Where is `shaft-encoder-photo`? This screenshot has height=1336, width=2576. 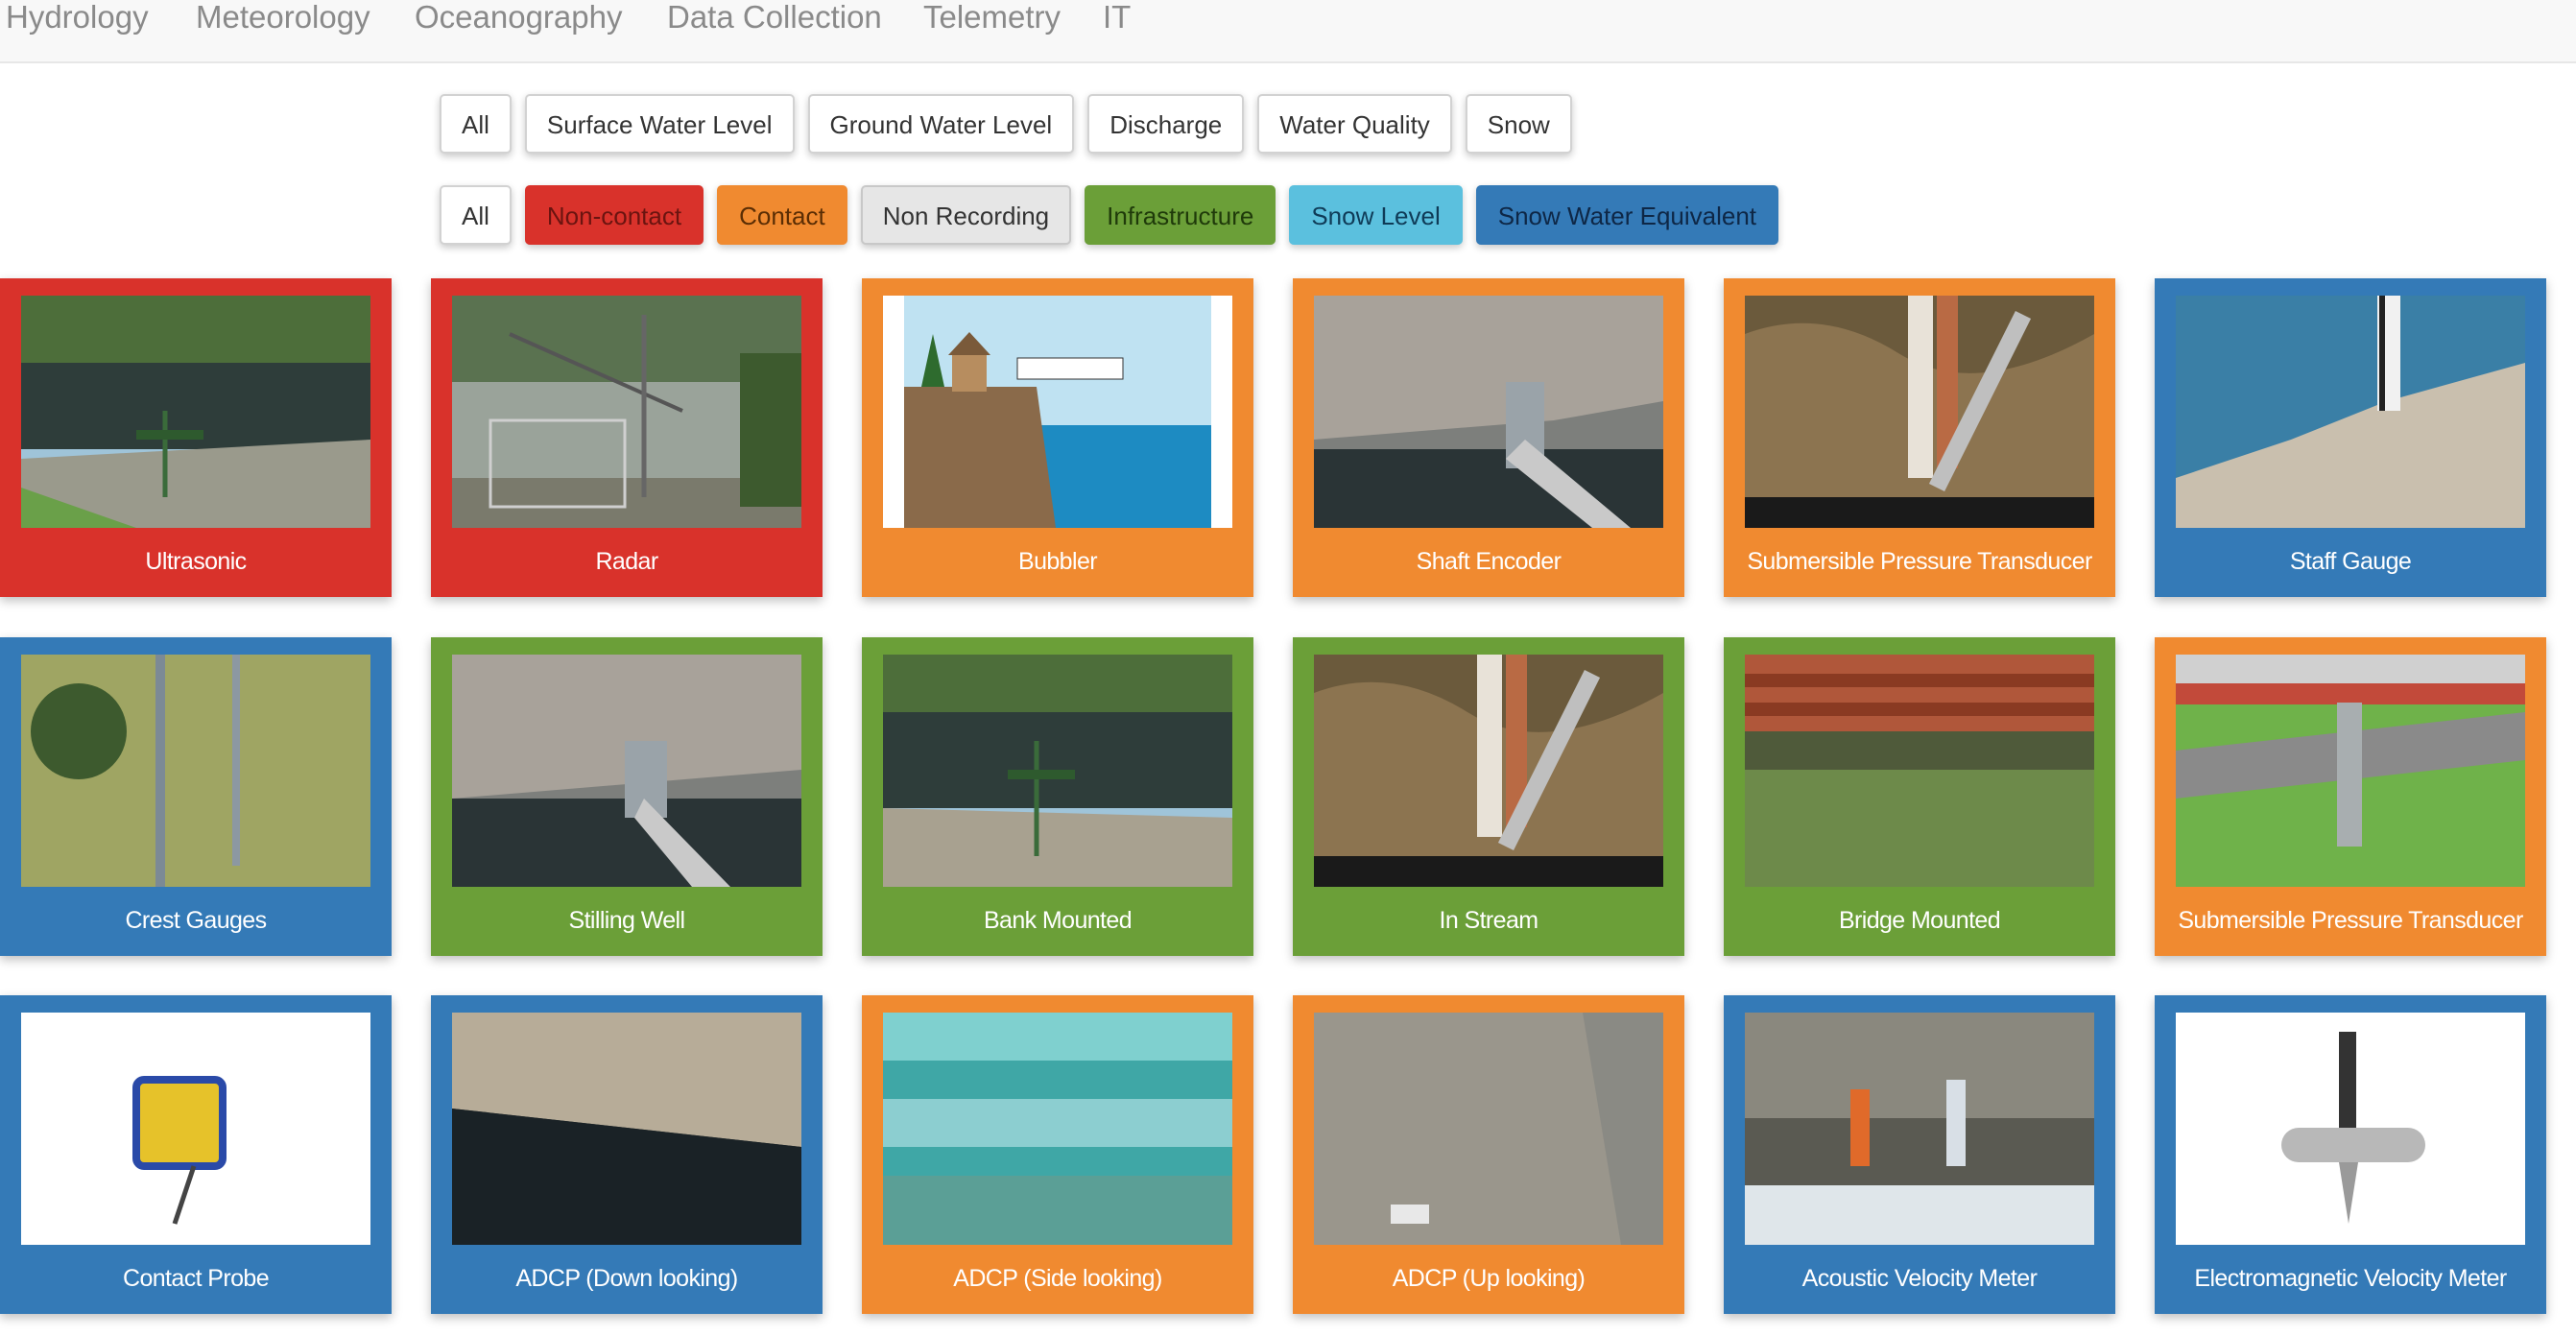 shaft-encoder-photo is located at coordinates (1488, 412).